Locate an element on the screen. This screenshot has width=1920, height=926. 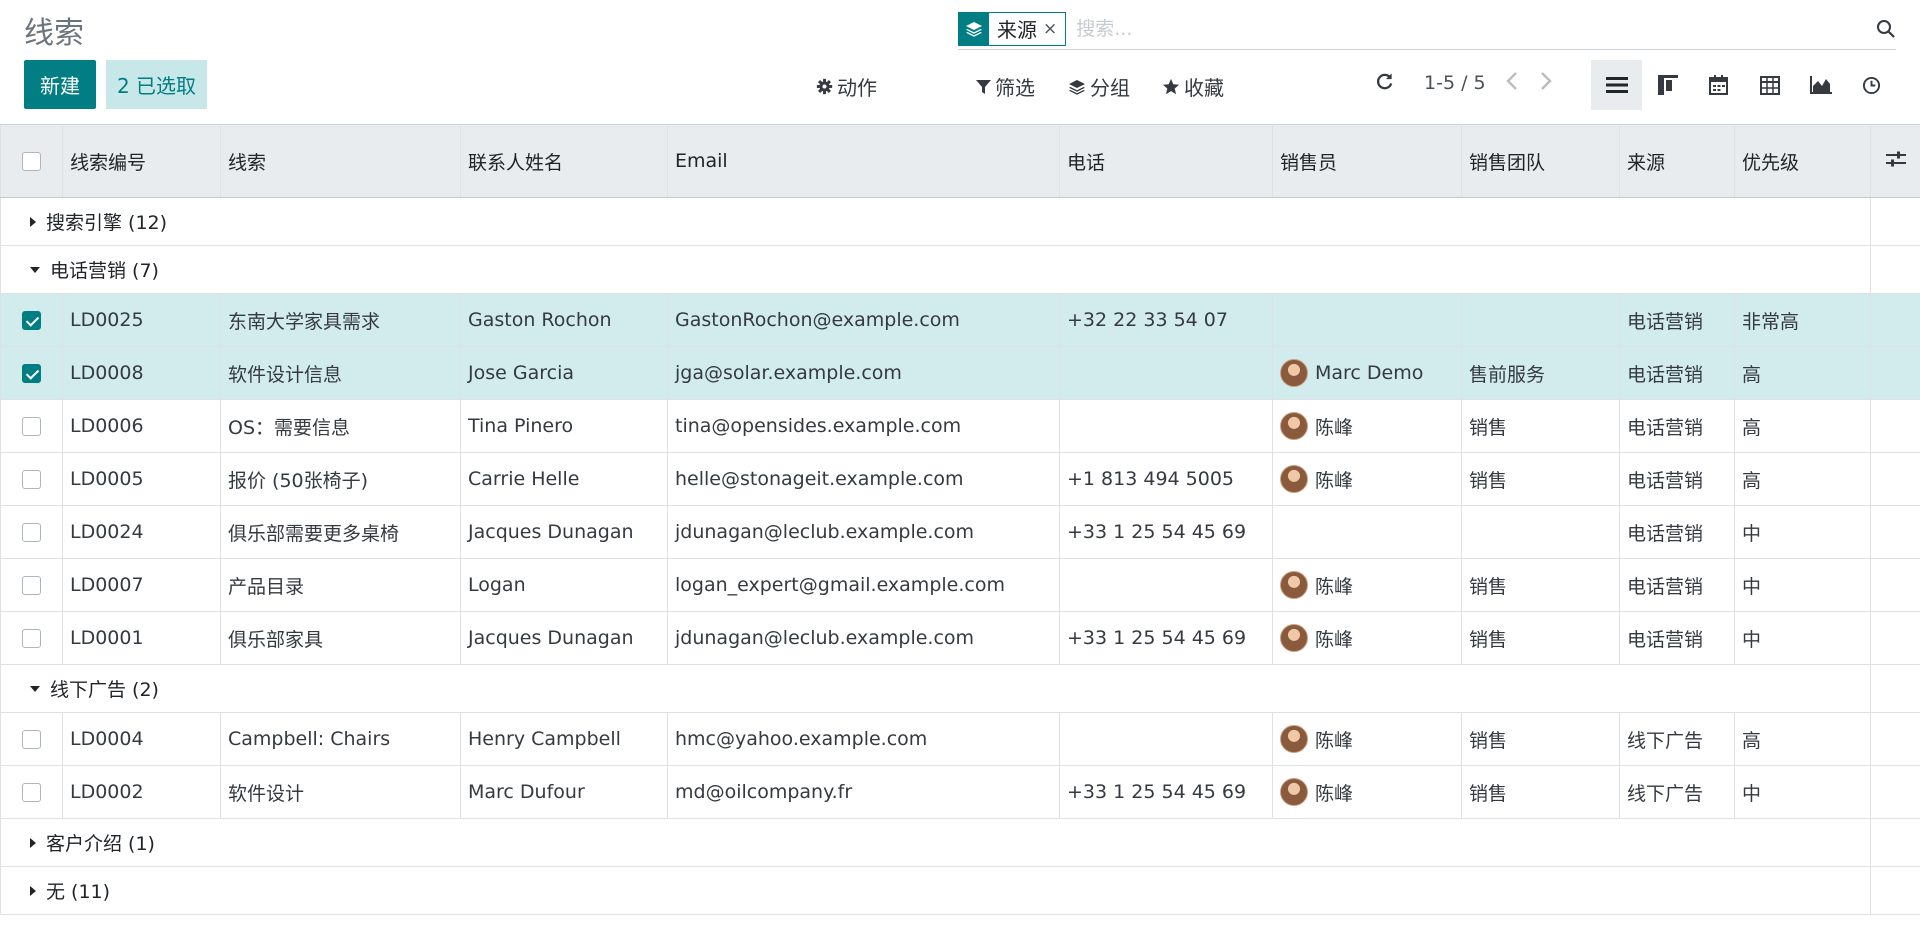
action-menu: 动作 is located at coordinates (846, 86).